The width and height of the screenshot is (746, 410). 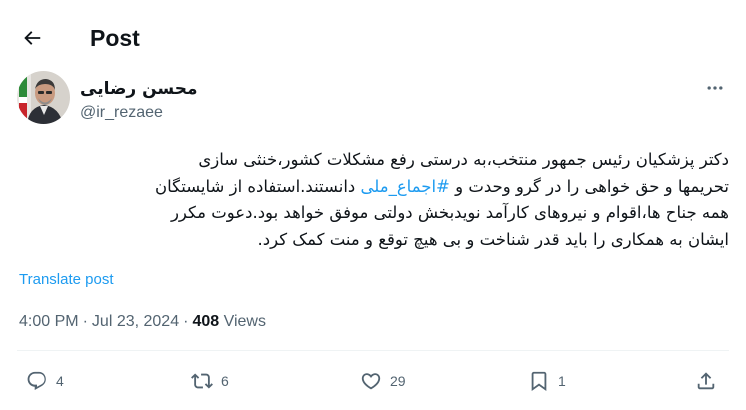 I want to click on repost-icon, so click(x=202, y=381).